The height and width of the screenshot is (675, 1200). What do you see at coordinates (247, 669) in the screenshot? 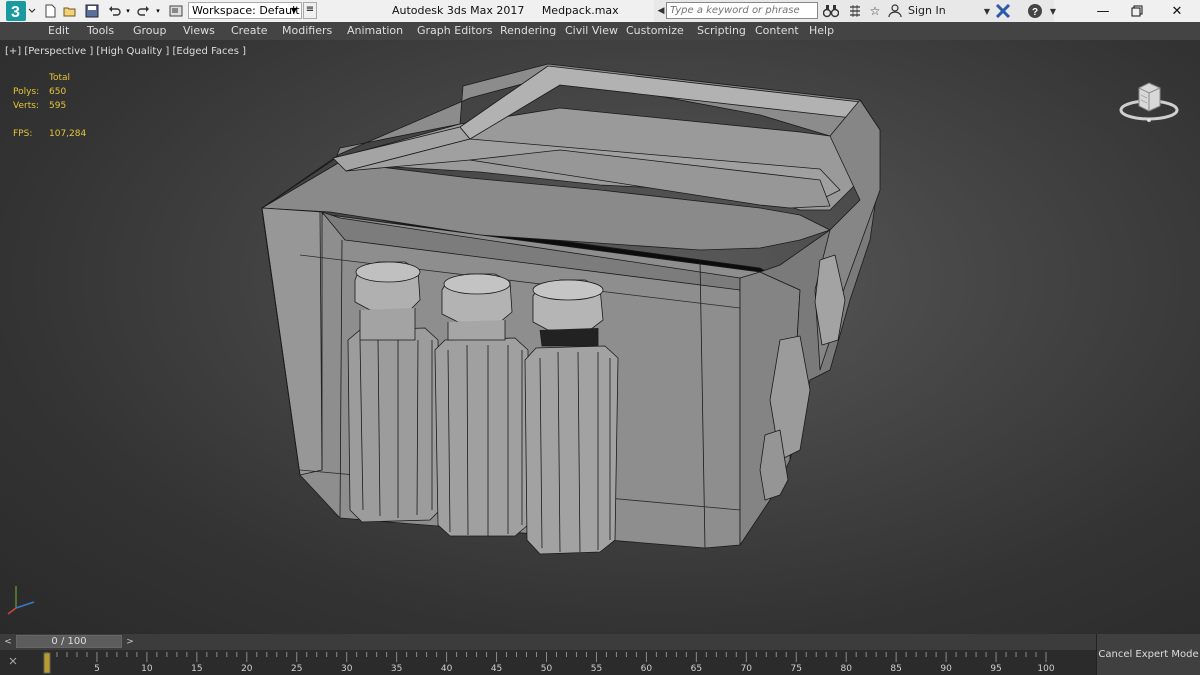
I see `track-tick-label: 20` at bounding box center [247, 669].